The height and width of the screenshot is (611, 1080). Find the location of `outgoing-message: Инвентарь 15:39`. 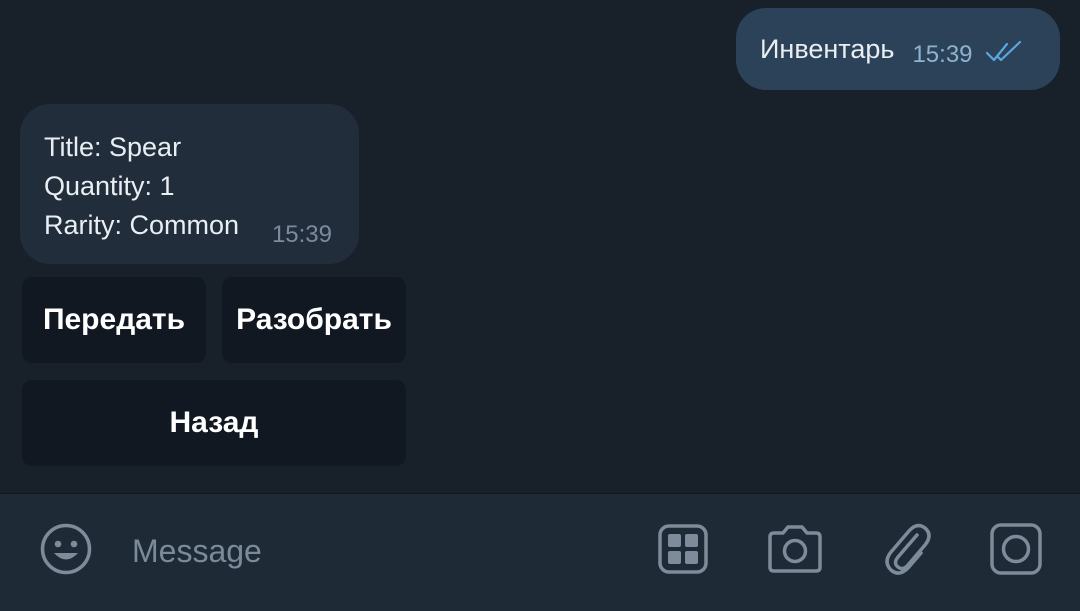

outgoing-message: Инвентарь 15:39 is located at coordinates (898, 49).